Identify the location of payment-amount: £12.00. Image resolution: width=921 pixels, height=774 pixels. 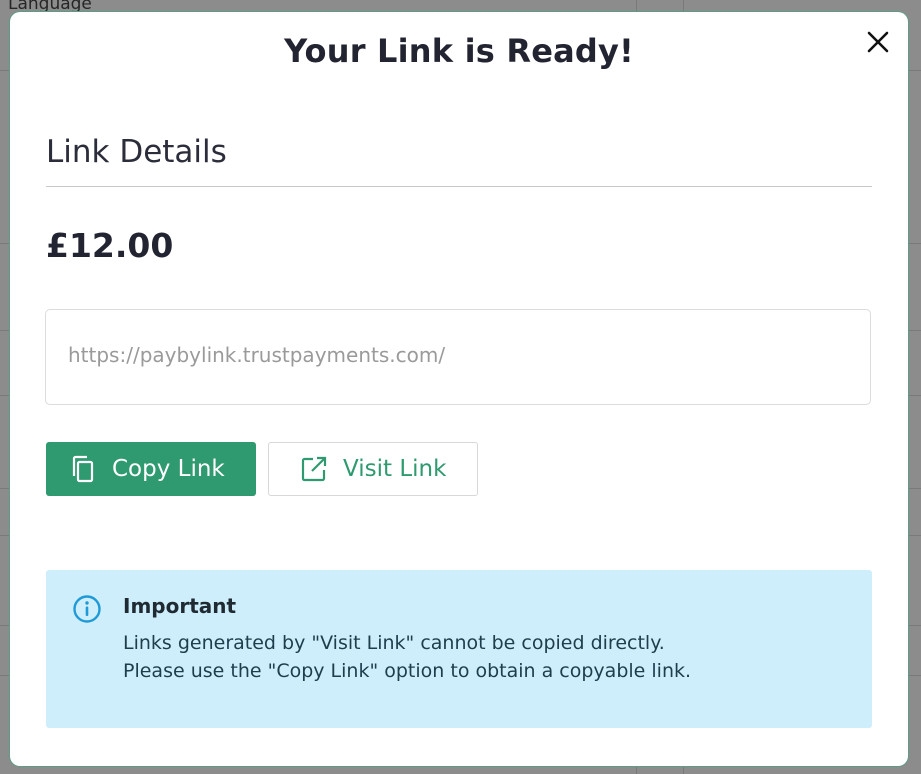
(110, 245).